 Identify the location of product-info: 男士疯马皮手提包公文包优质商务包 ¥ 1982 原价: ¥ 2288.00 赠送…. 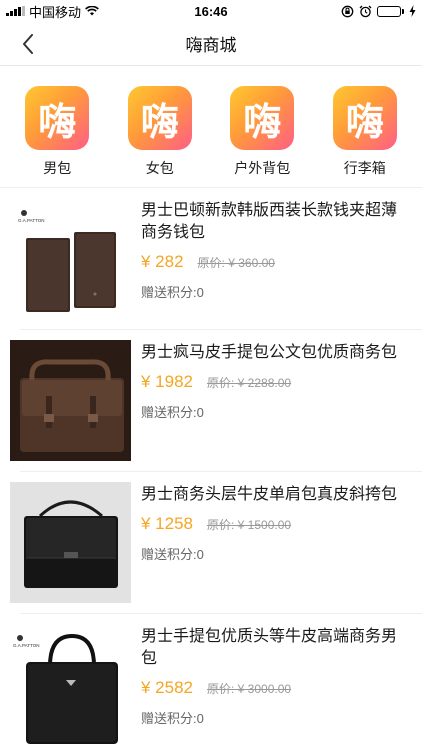
(276, 405).